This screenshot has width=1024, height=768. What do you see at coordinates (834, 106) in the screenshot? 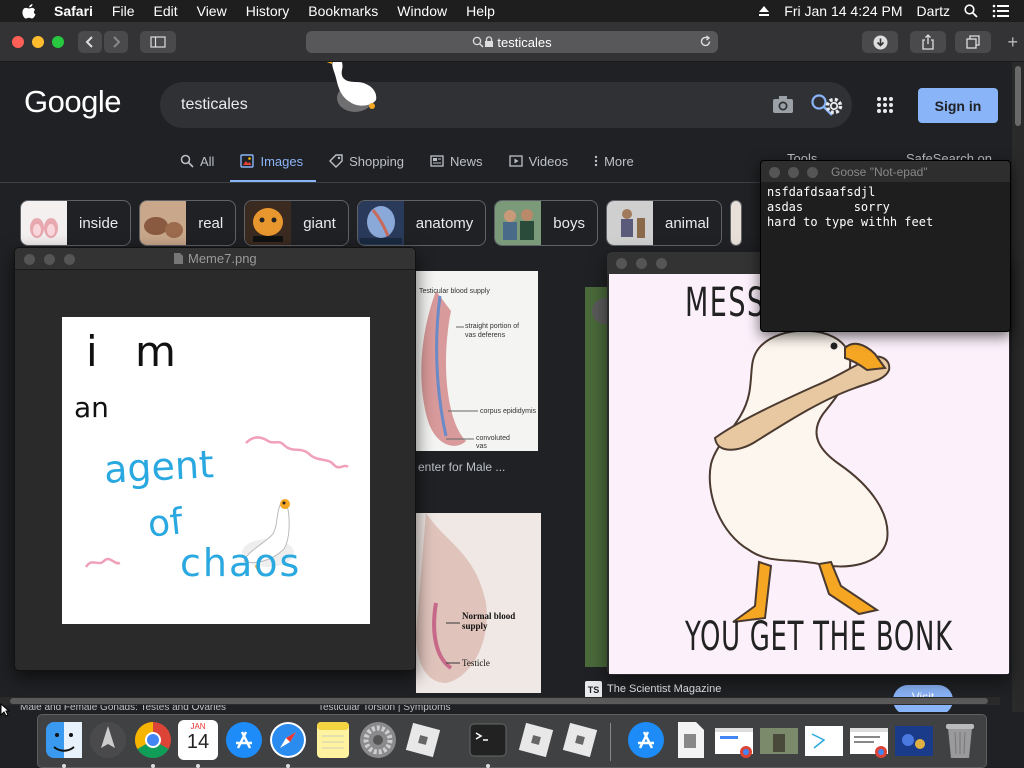
I see `gear-icon` at bounding box center [834, 106].